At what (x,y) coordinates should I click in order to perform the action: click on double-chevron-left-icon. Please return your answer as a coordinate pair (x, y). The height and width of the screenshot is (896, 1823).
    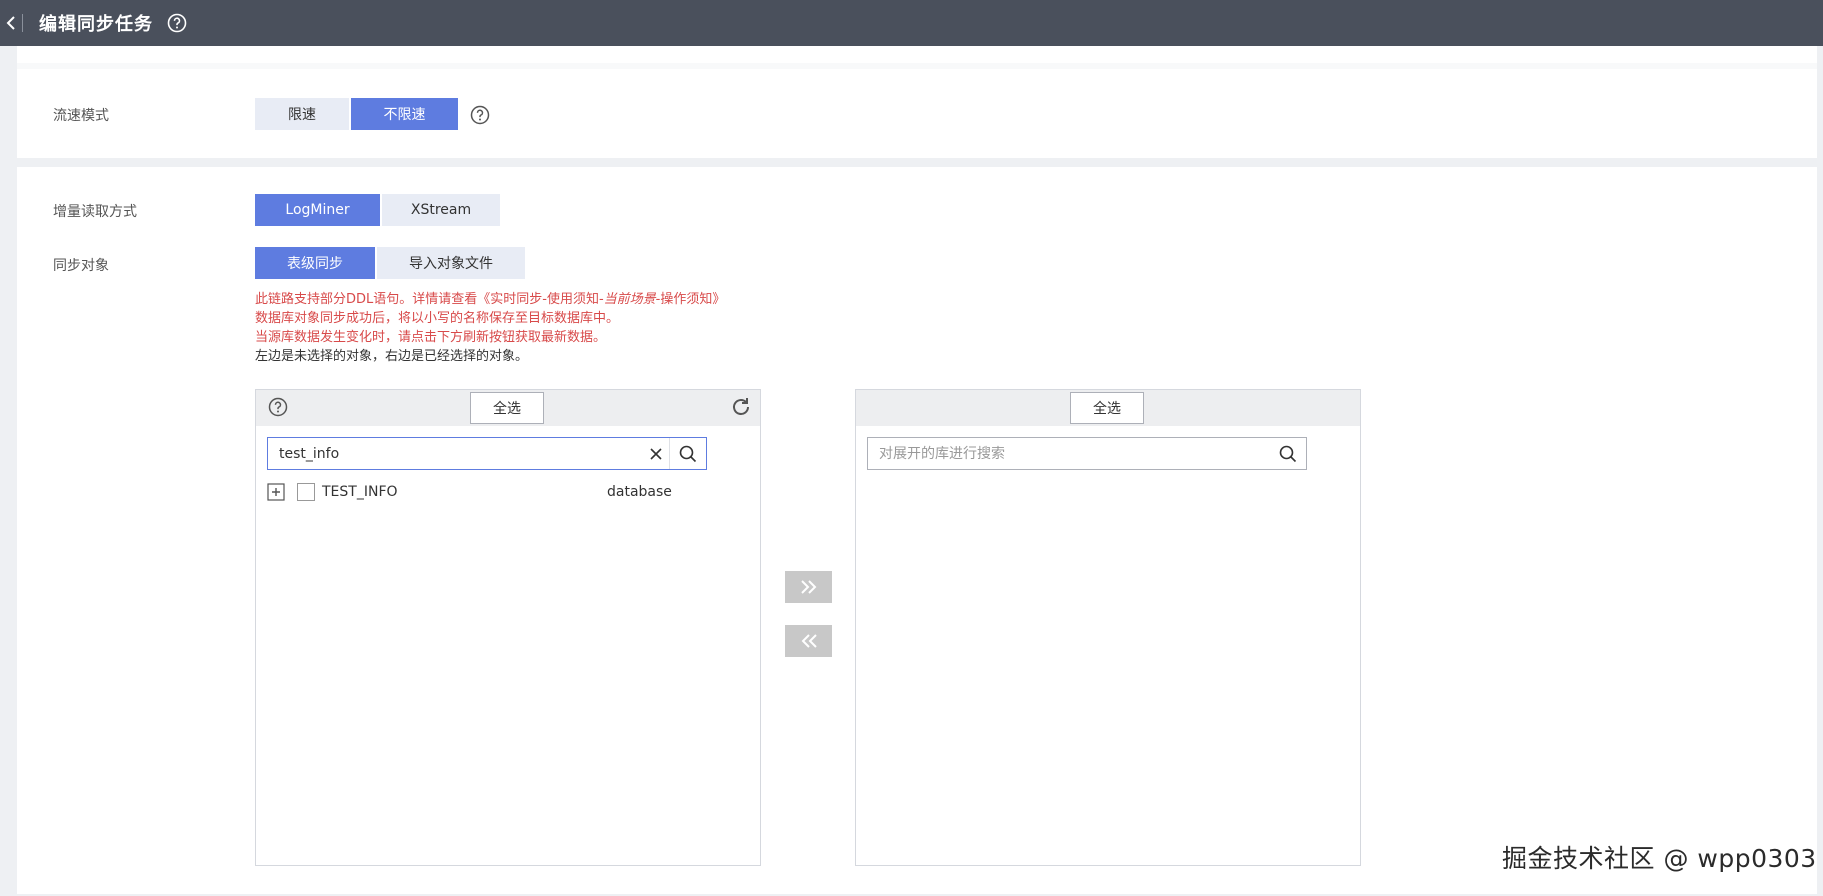
    Looking at the image, I should click on (809, 641).